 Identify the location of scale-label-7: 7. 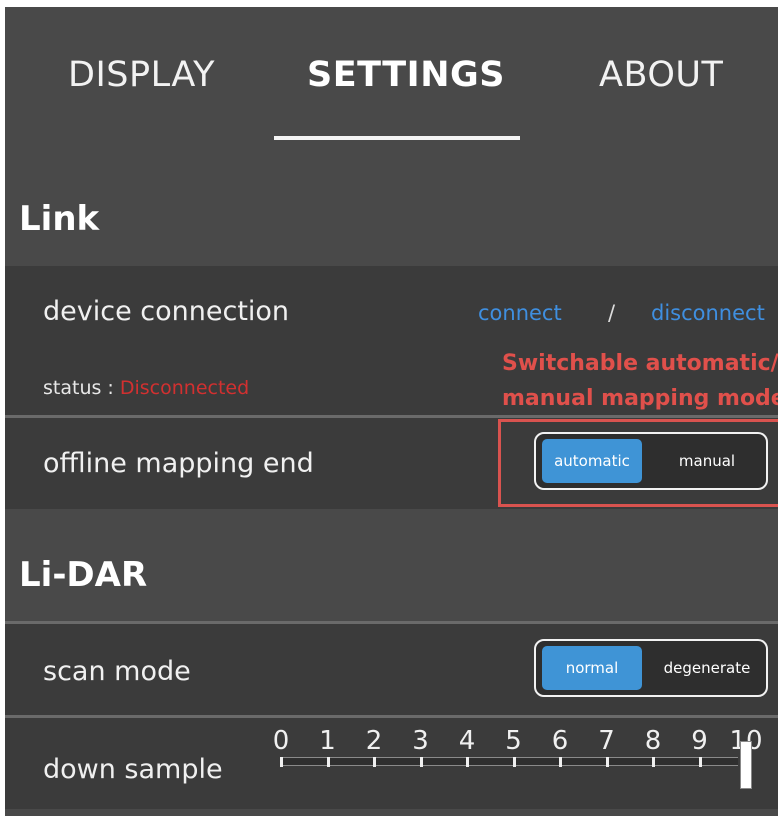
(606, 741).